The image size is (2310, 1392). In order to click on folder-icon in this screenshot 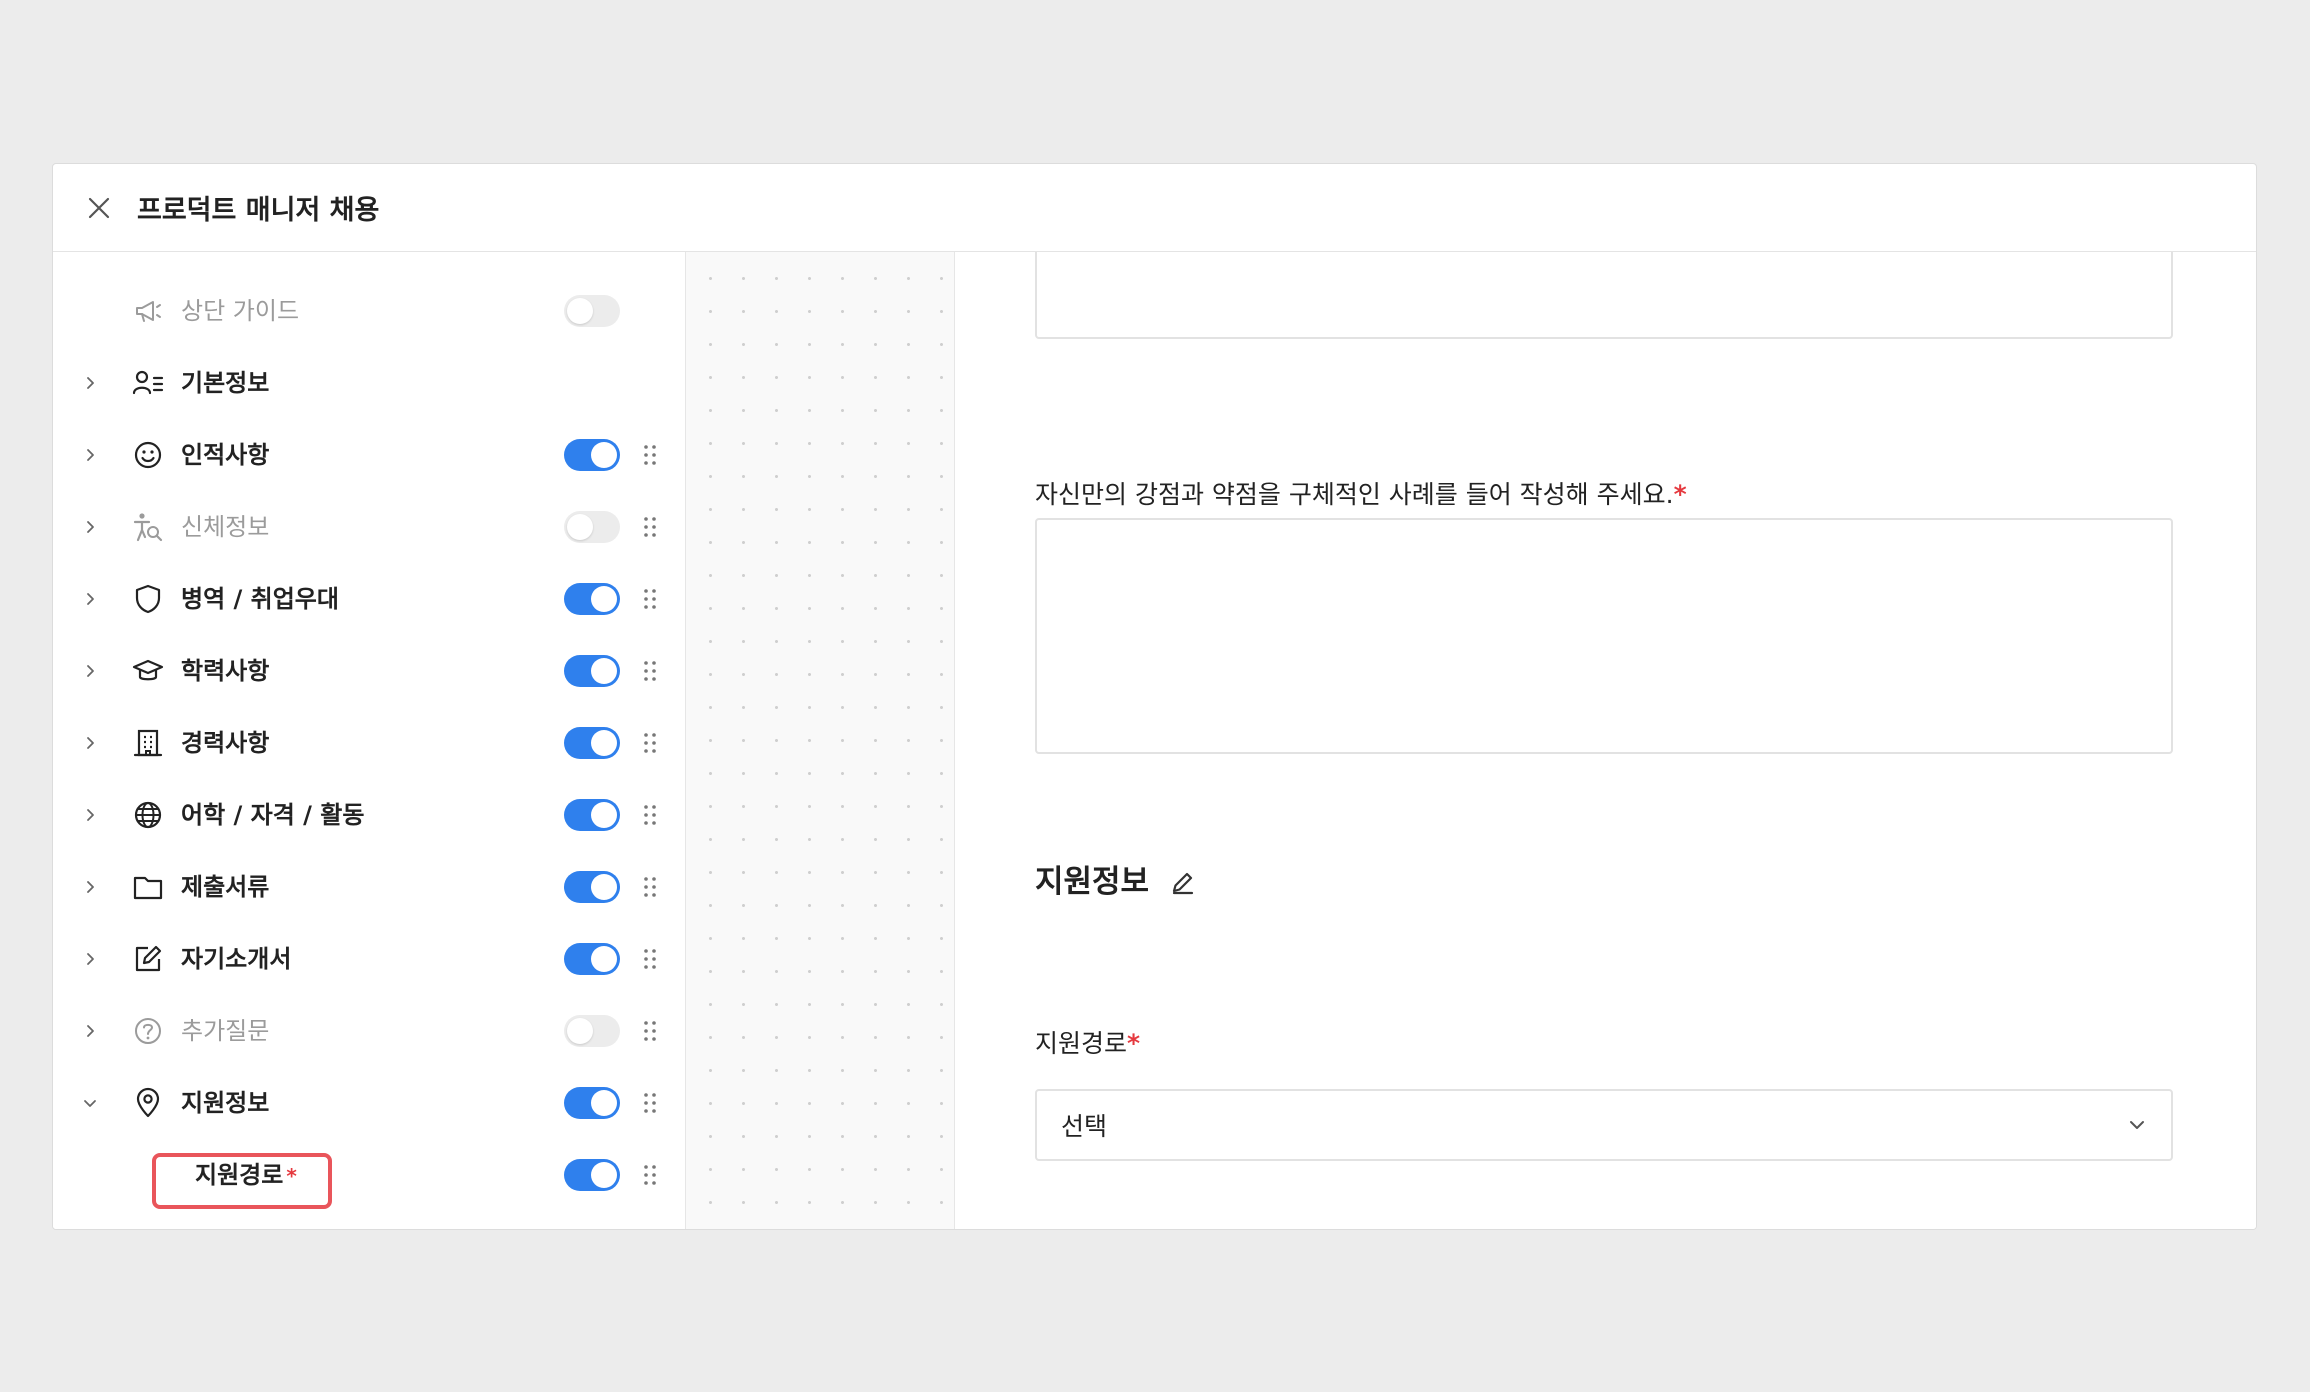, I will do `click(148, 887)`.